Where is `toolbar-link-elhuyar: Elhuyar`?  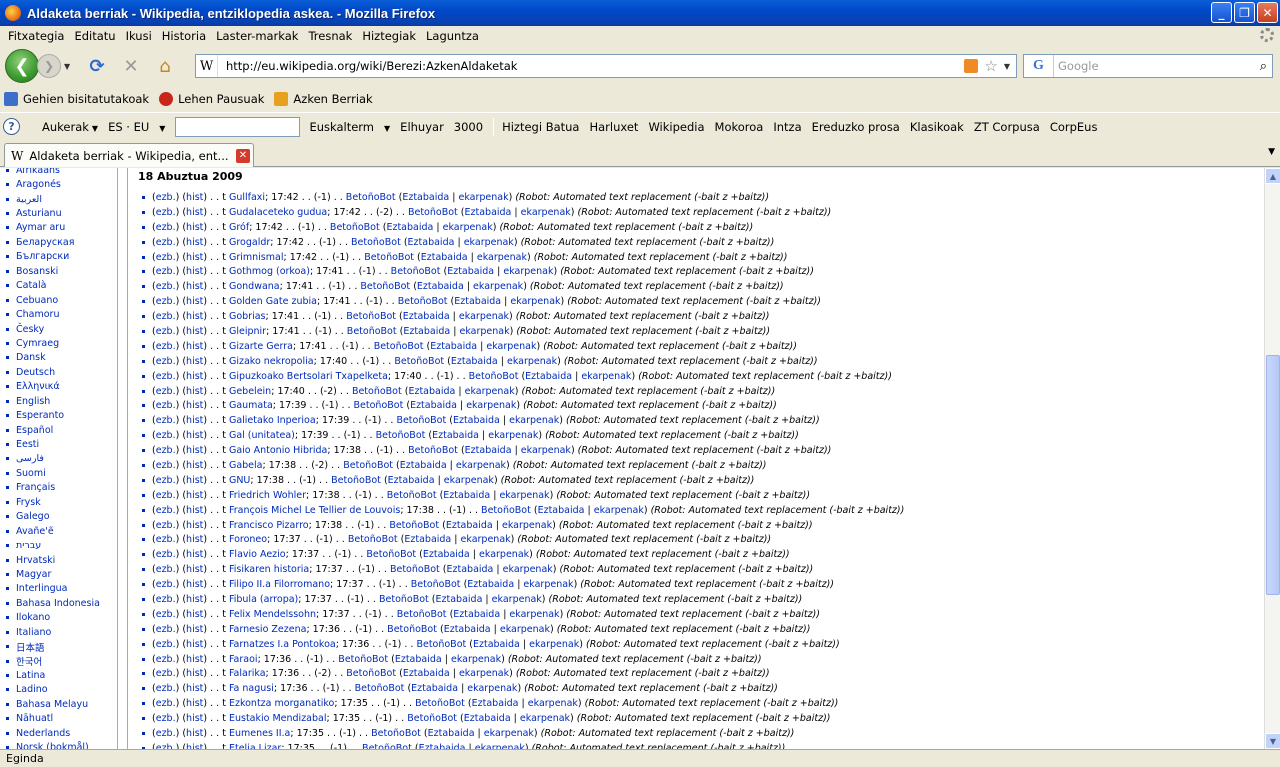 toolbar-link-elhuyar: Elhuyar is located at coordinates (422, 127).